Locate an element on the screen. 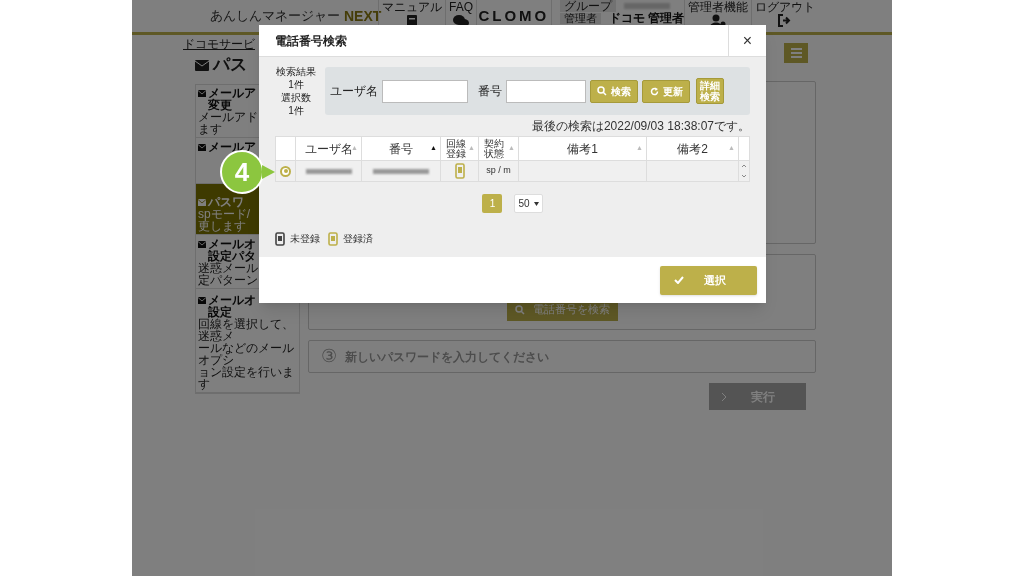 This screenshot has width=1024, height=576. menu-description: メールアド is located at coordinates (228, 117).